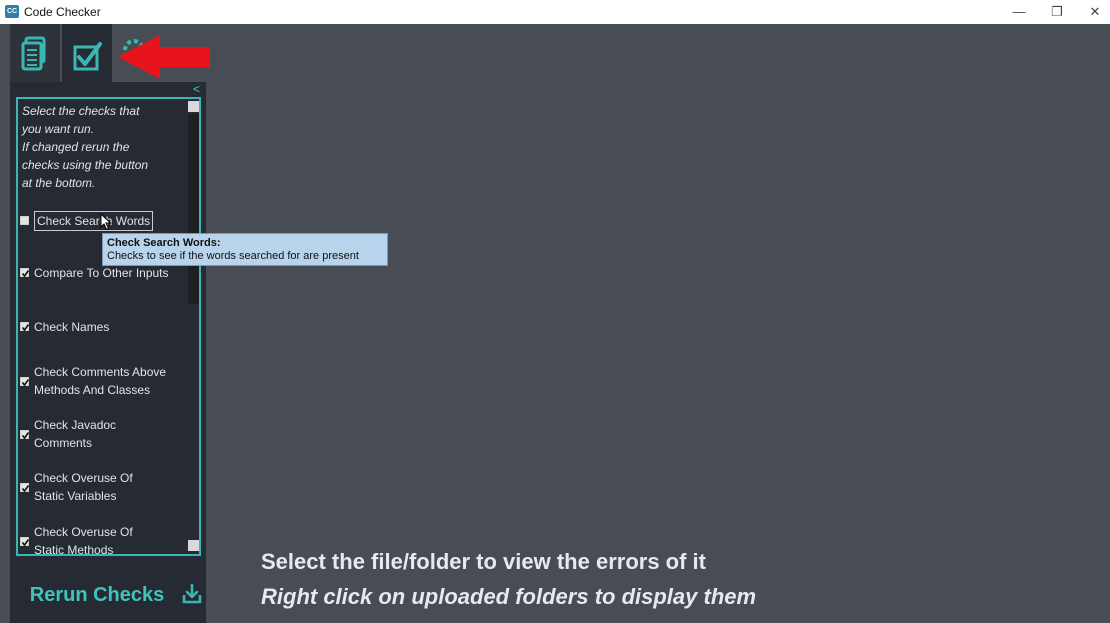  What do you see at coordinates (555, 12) in the screenshot?
I see `title-bar: CC Code Checker — ❐ ✕` at bounding box center [555, 12].